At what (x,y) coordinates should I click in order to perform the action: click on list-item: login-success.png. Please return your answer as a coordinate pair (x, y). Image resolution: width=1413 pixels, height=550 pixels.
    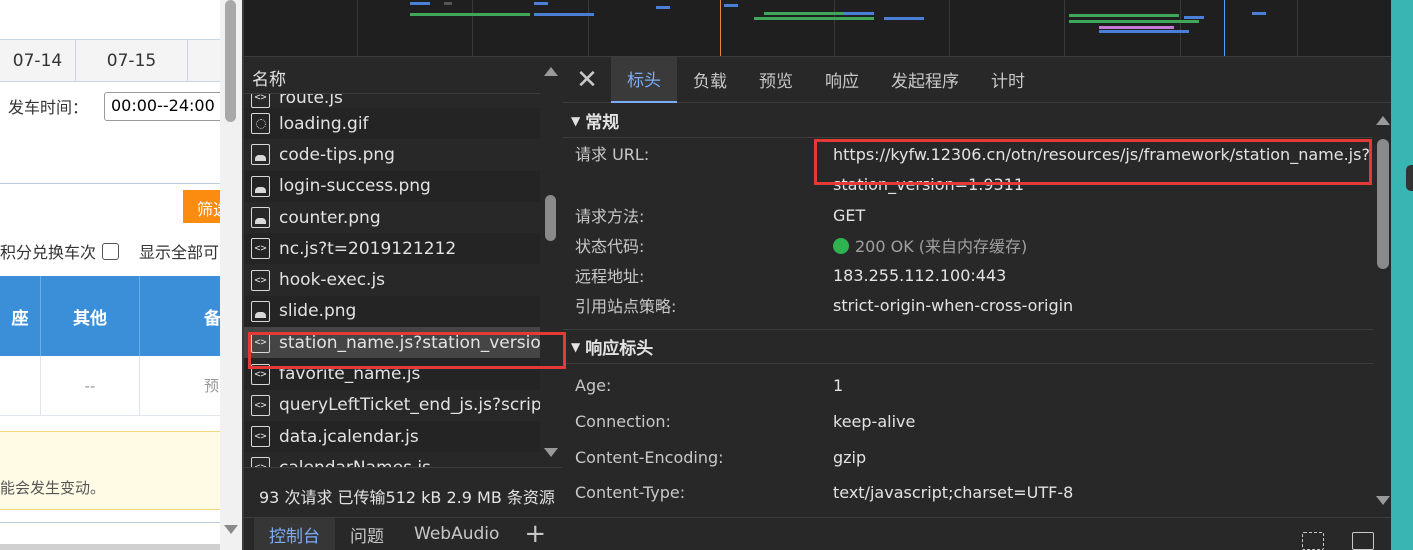
    Looking at the image, I should click on (392, 186).